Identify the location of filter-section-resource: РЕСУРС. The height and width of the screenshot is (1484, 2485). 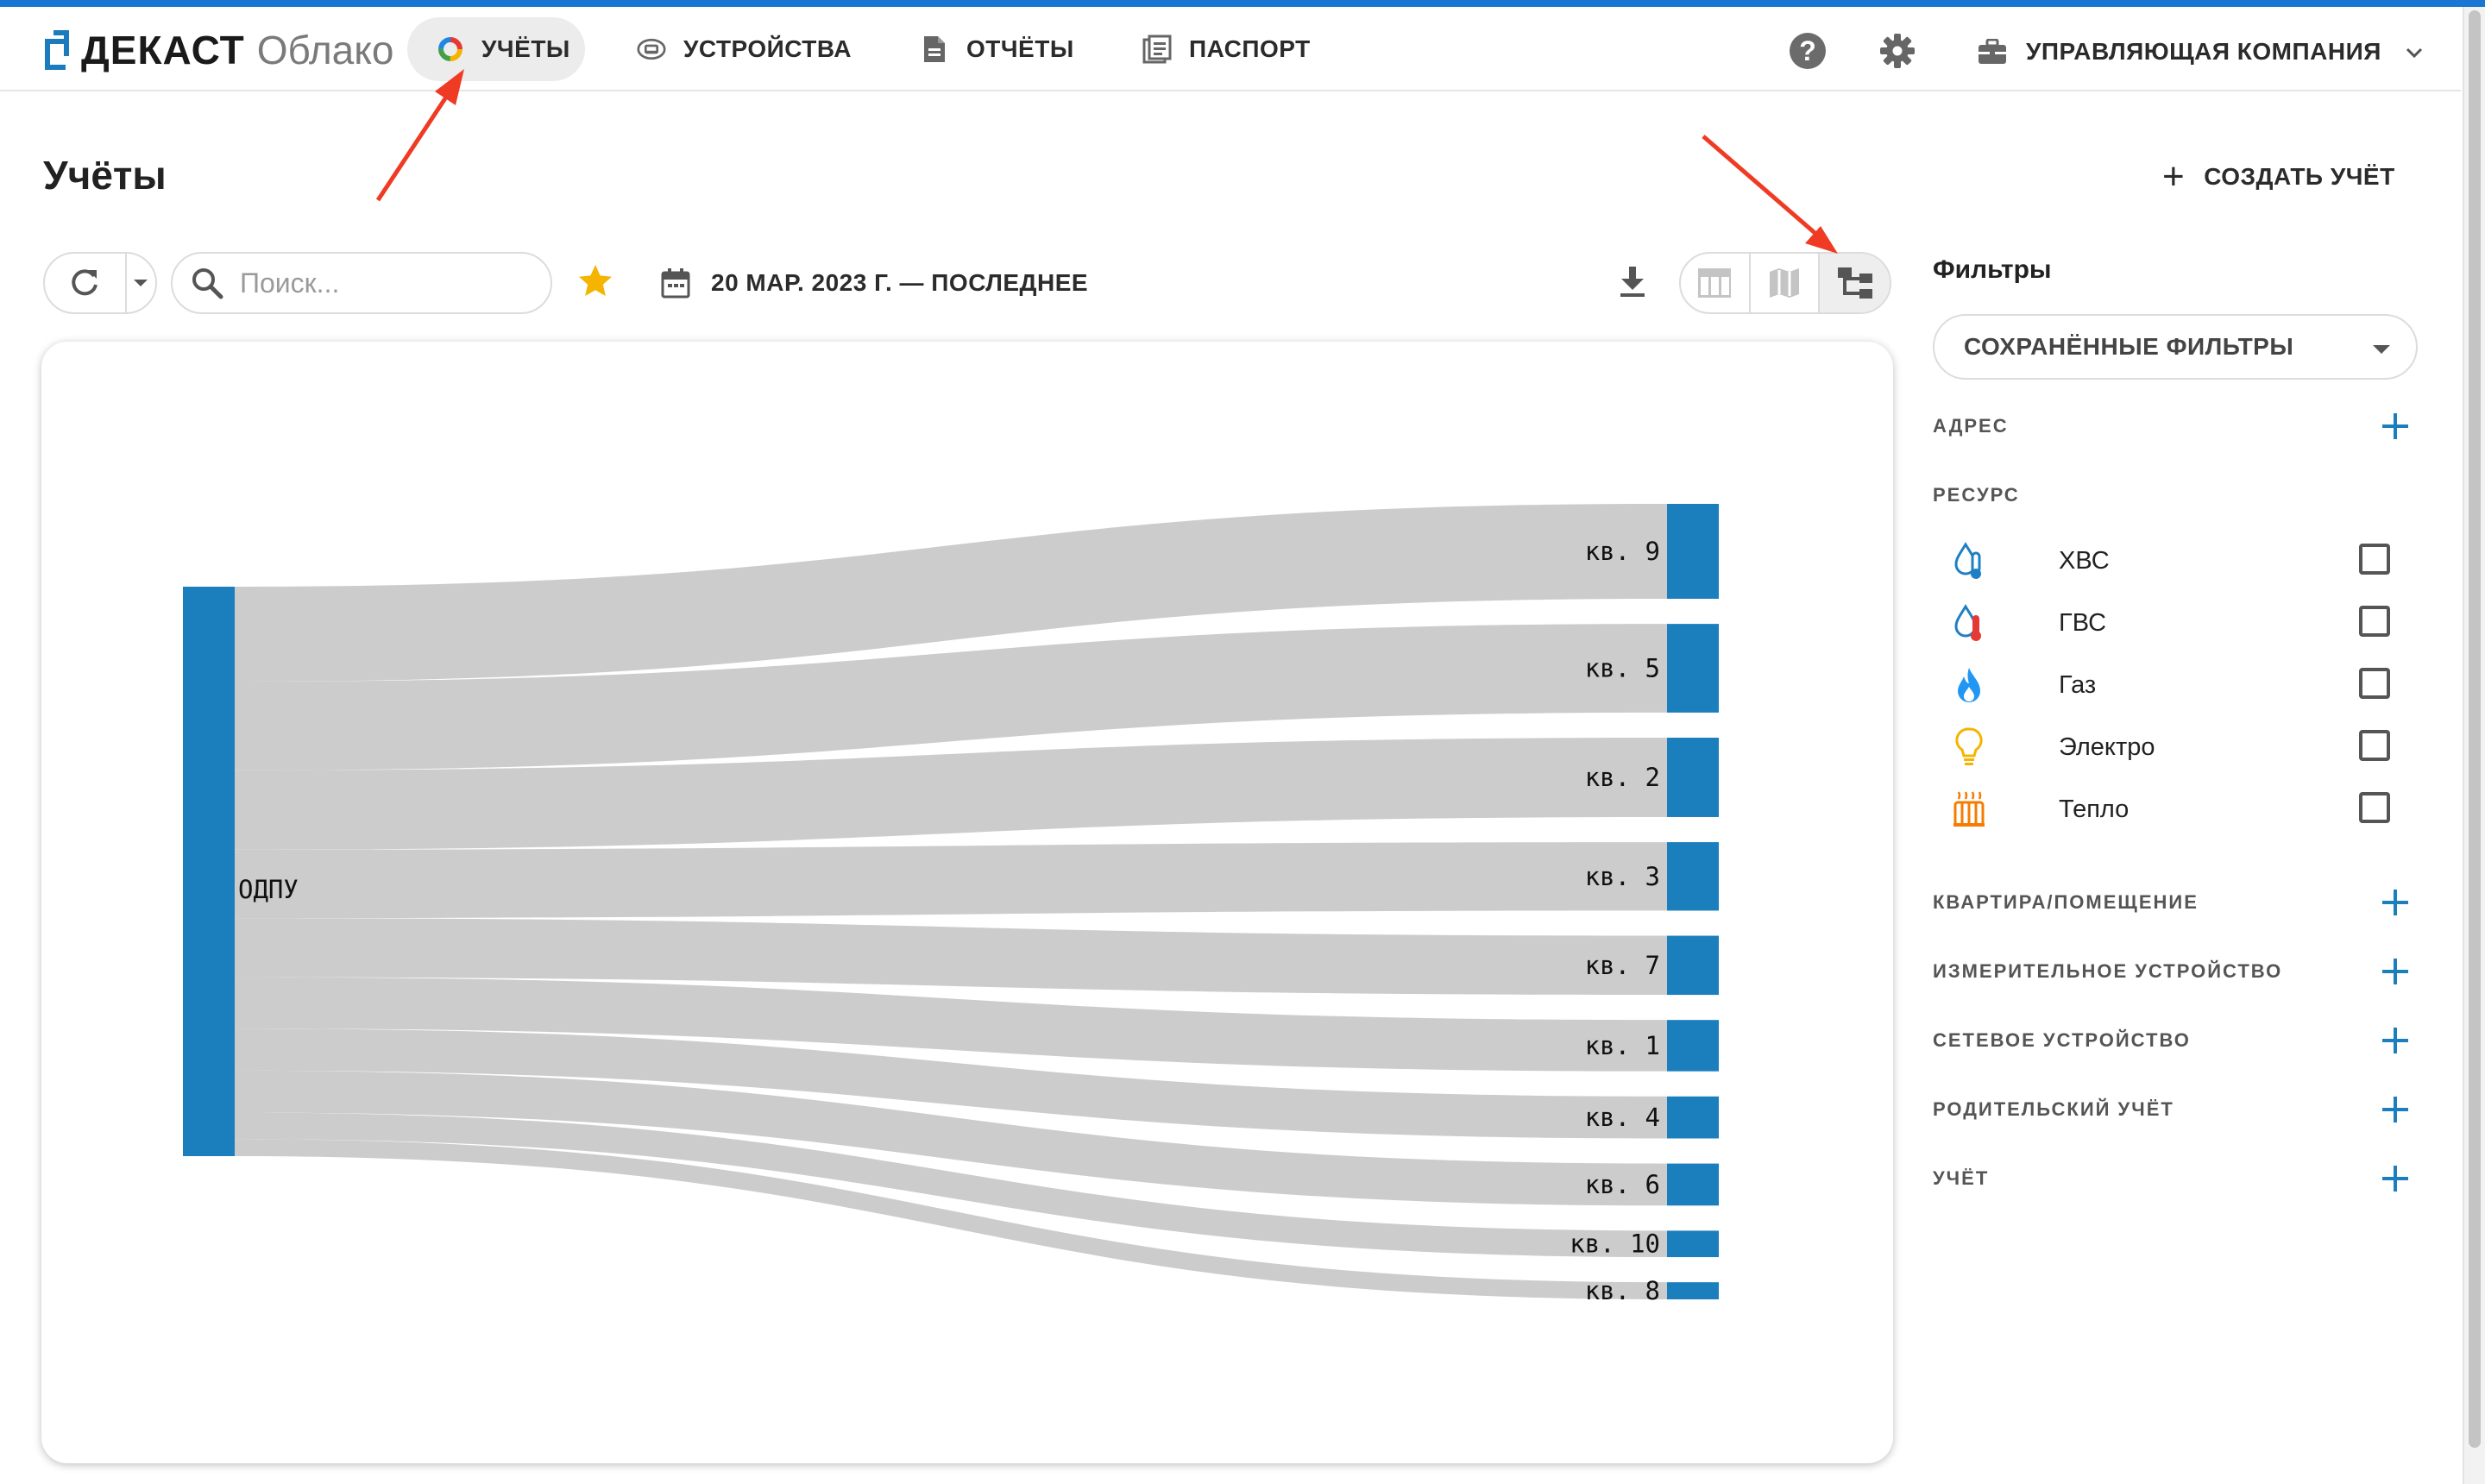
(2174, 495).